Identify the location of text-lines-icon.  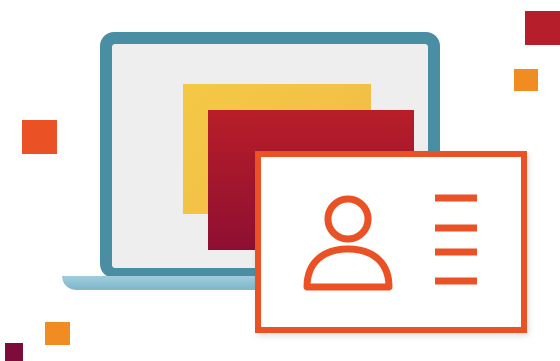
(456, 239).